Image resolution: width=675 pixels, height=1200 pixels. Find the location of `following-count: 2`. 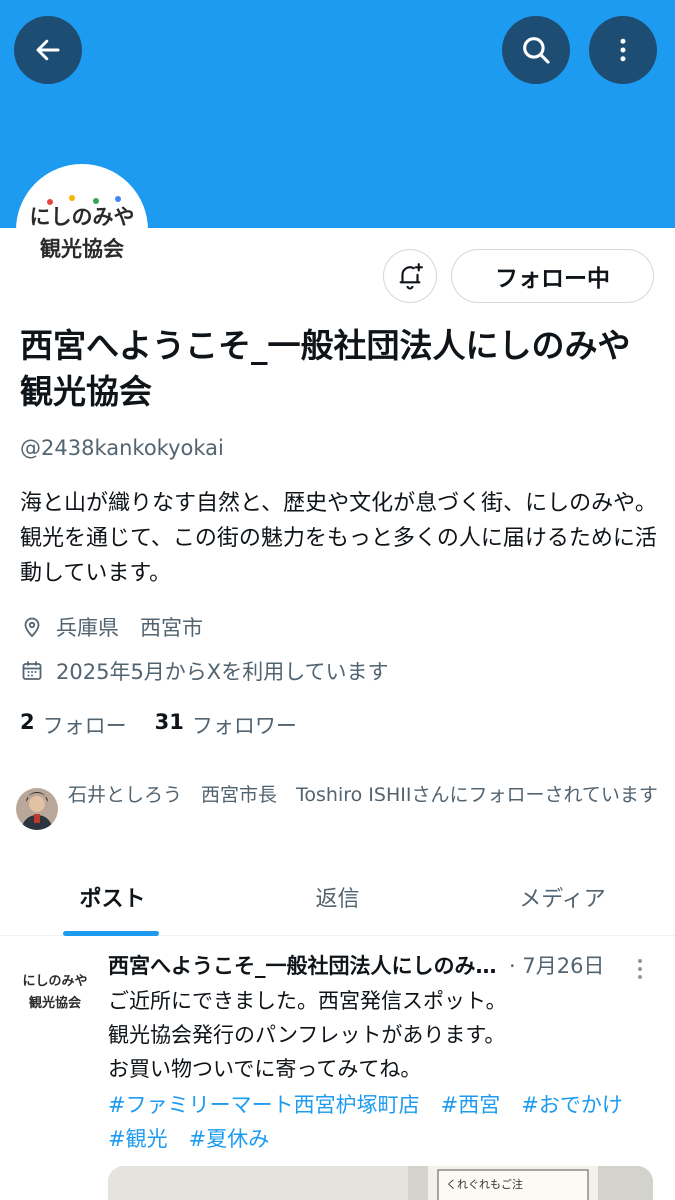

following-count: 2 is located at coordinates (27, 722).